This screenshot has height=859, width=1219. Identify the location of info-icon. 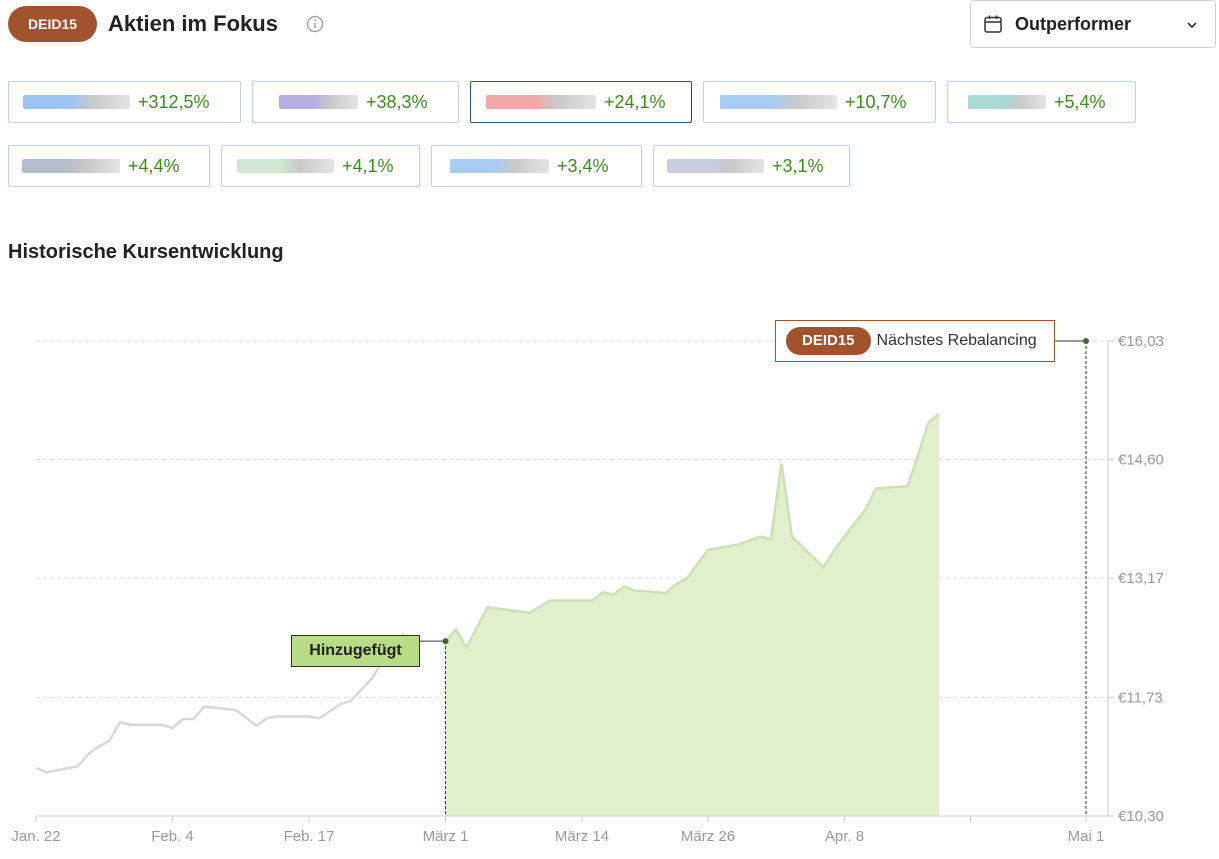
(315, 24).